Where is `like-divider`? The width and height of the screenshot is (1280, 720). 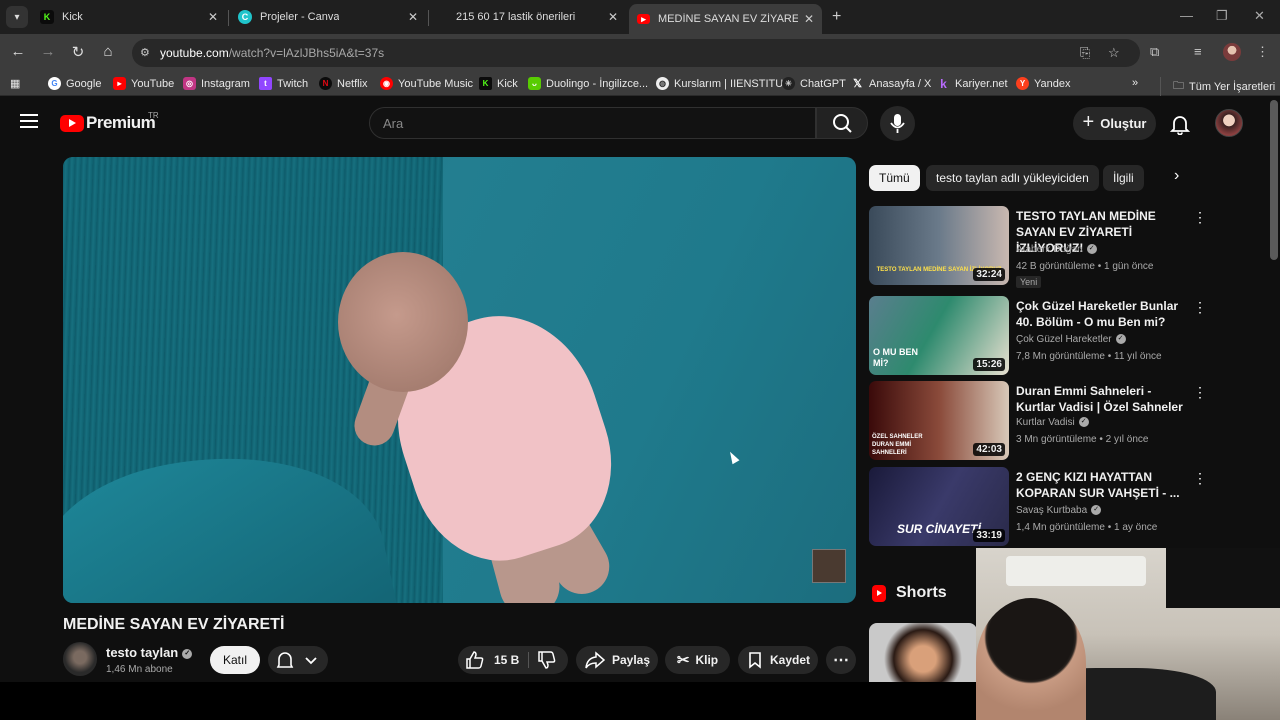 like-divider is located at coordinates (528, 660).